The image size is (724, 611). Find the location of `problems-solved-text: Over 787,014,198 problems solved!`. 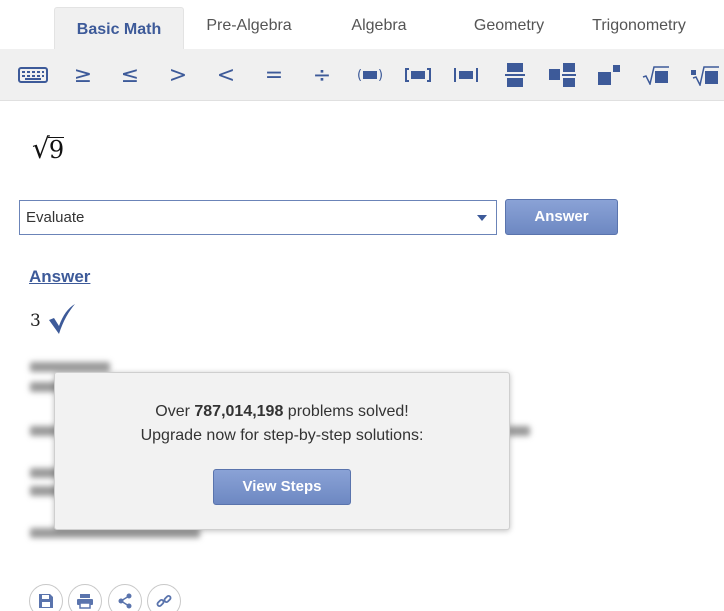

problems-solved-text: Over 787,014,198 problems solved! is located at coordinates (282, 412).